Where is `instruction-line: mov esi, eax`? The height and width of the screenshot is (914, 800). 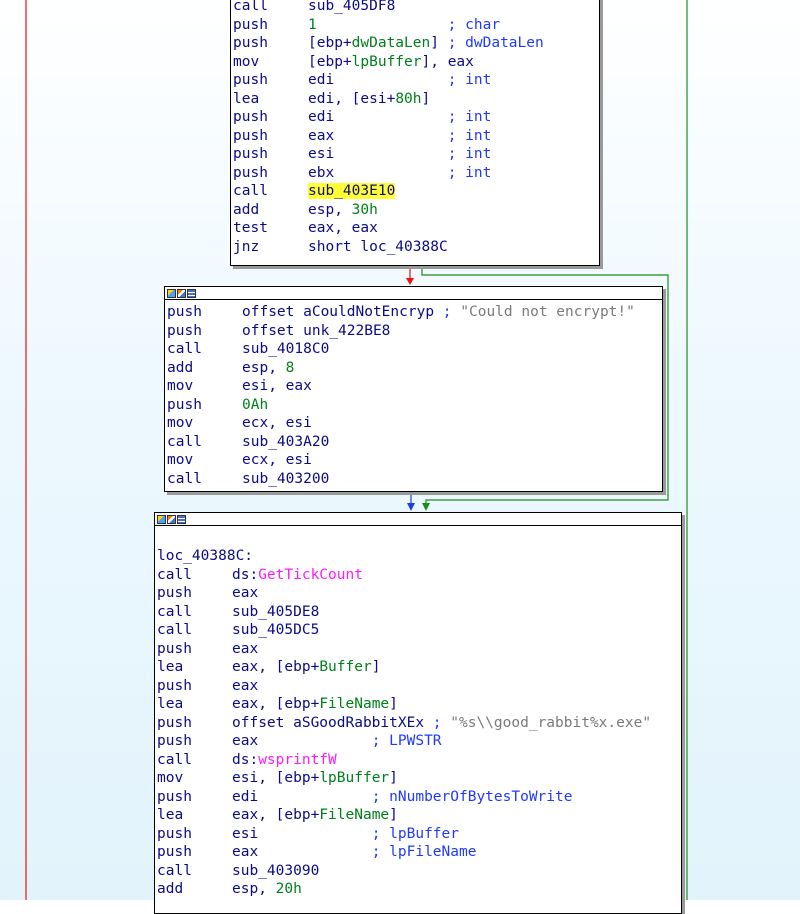 instruction-line: mov esi, eax is located at coordinates (414, 386).